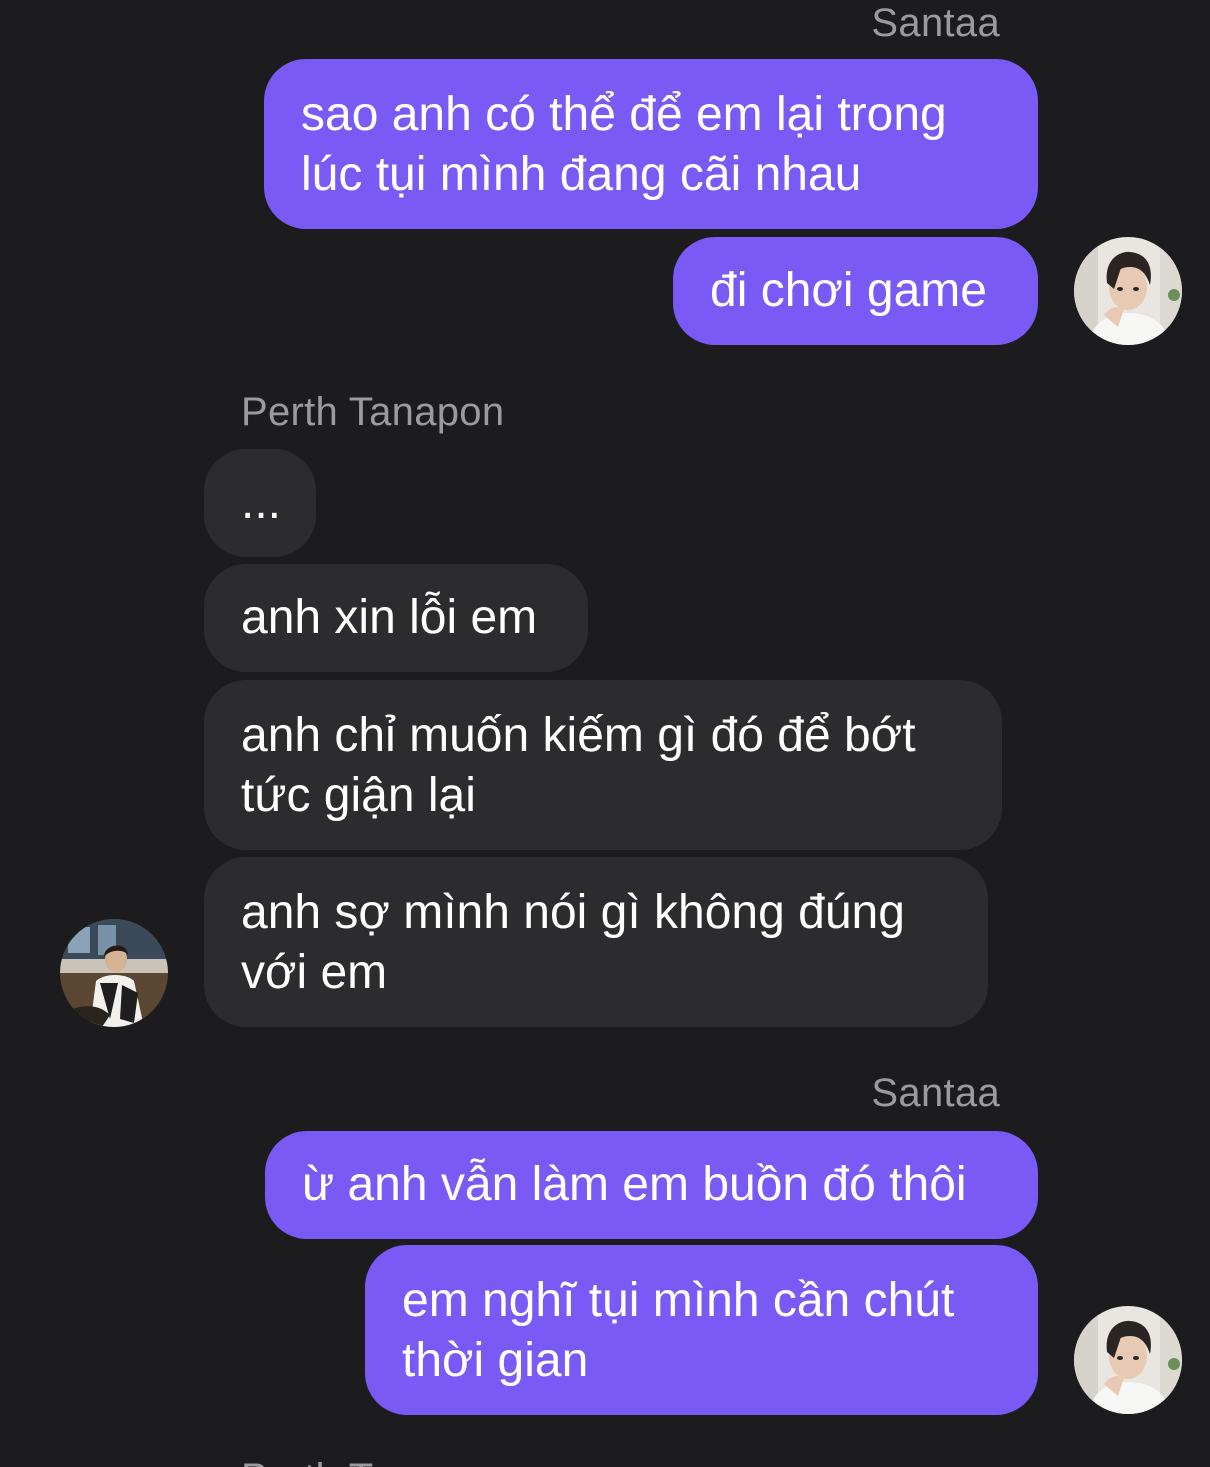  What do you see at coordinates (651, 1185) in the screenshot?
I see `message-bubble-outgoing: ừ anh vẫn làm em buồn đó thôi` at bounding box center [651, 1185].